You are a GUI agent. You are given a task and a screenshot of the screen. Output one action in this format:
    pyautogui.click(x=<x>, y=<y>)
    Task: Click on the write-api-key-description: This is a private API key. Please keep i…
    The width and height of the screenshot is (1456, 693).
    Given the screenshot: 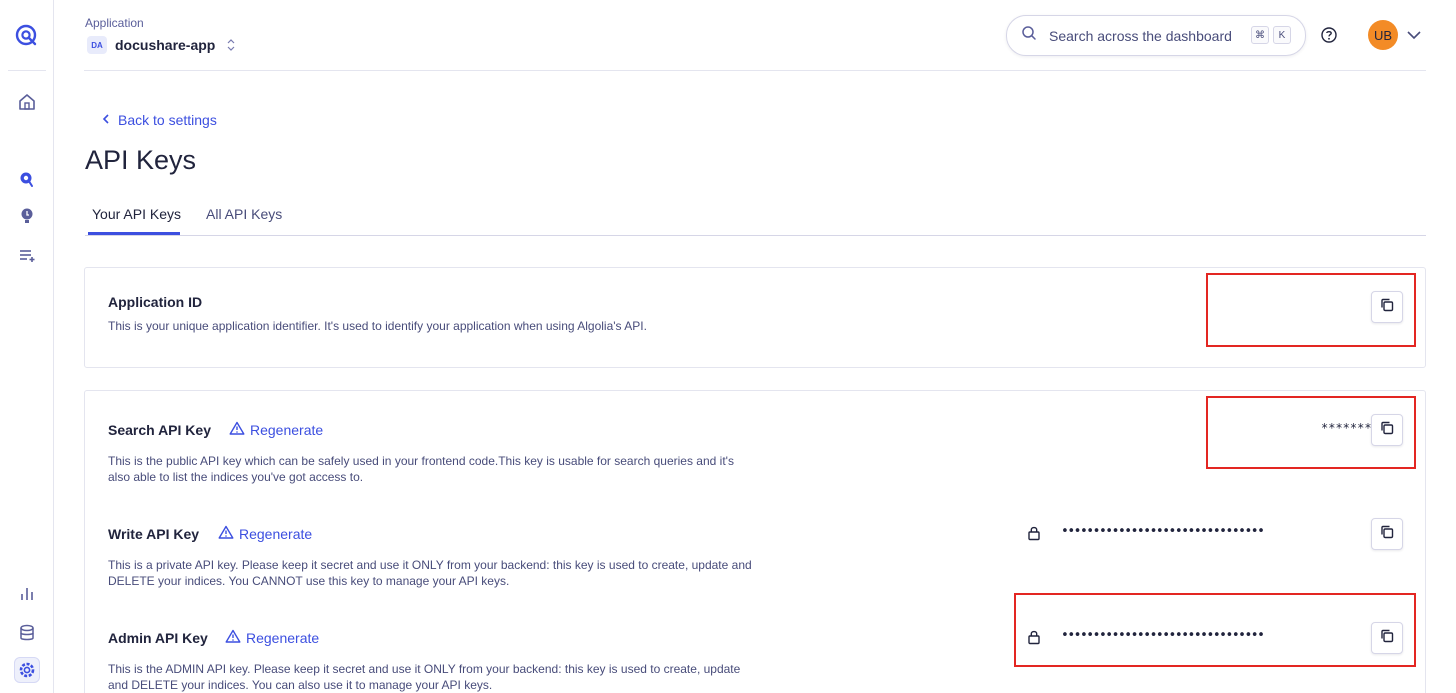 What is the action you would take?
    pyautogui.click(x=430, y=573)
    